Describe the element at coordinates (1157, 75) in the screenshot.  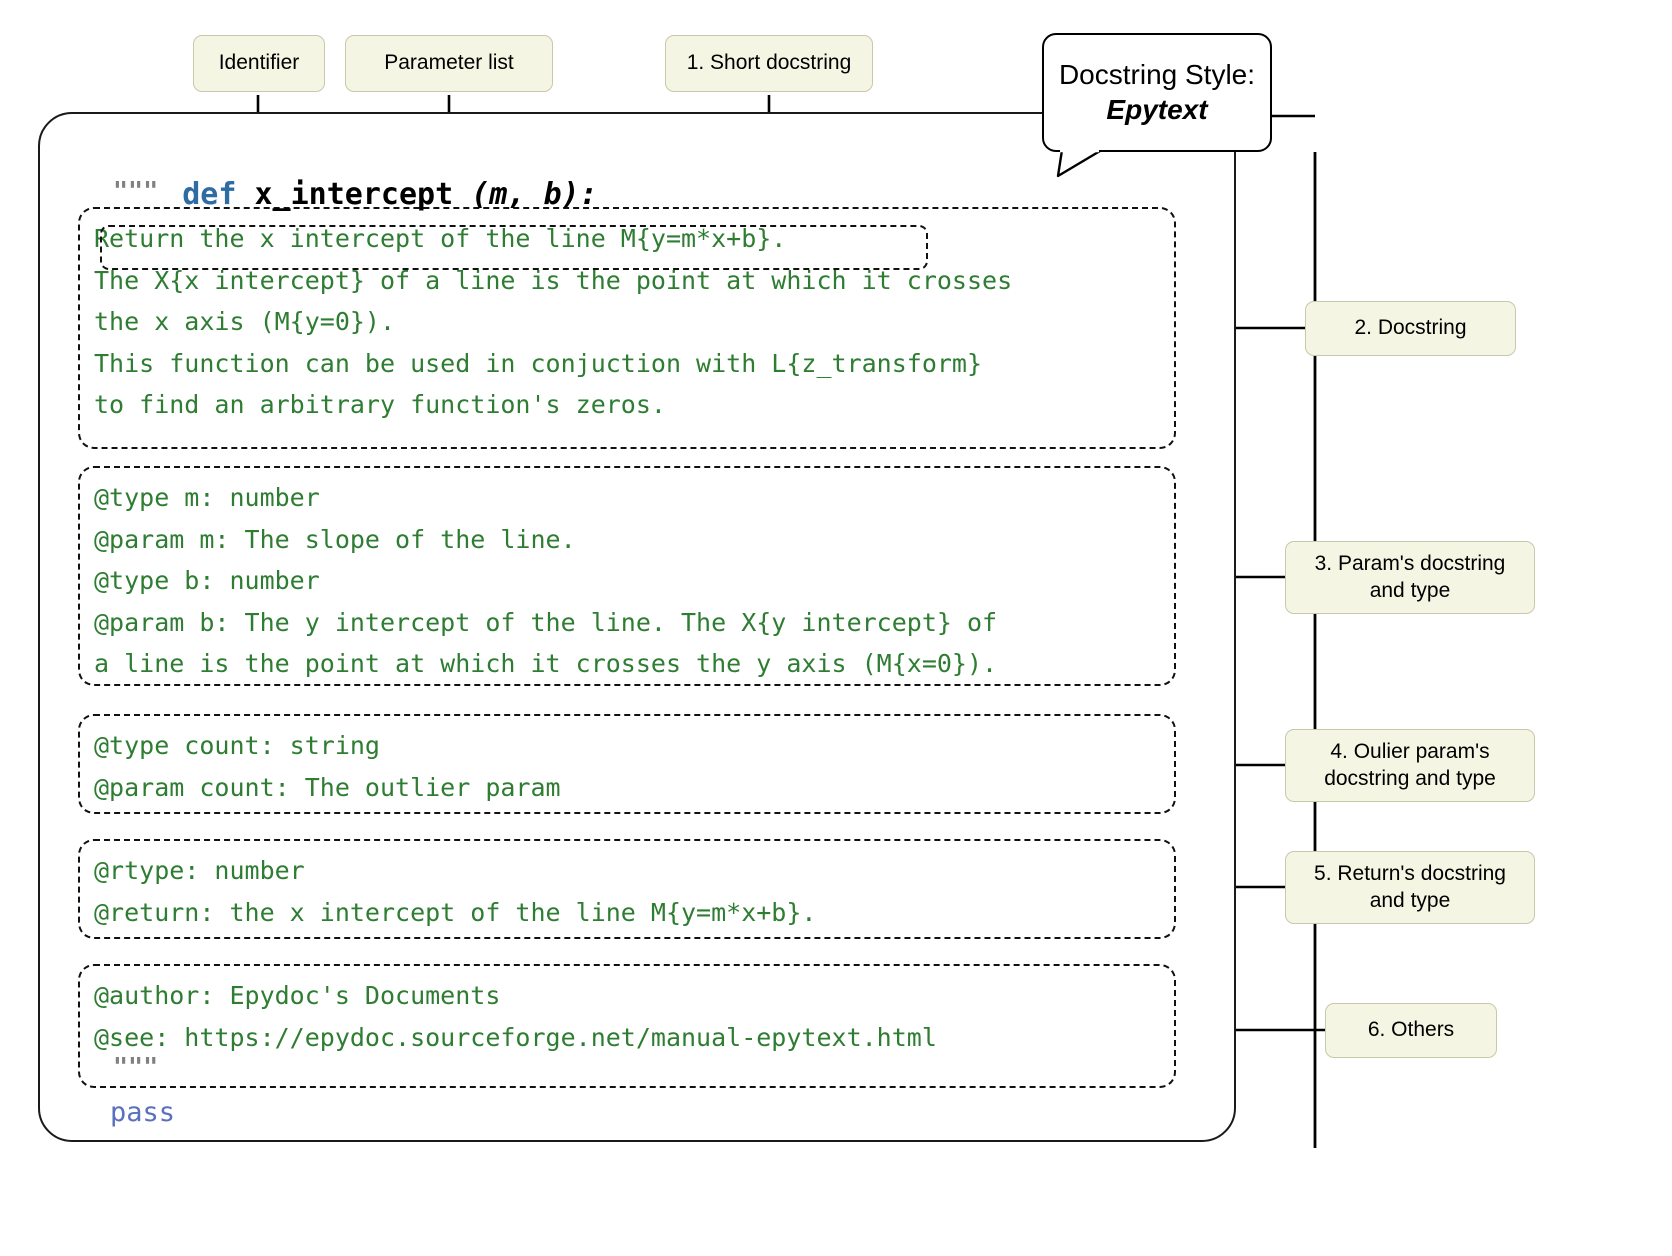
I see `docstring-style-title: Docstring Style:` at that location.